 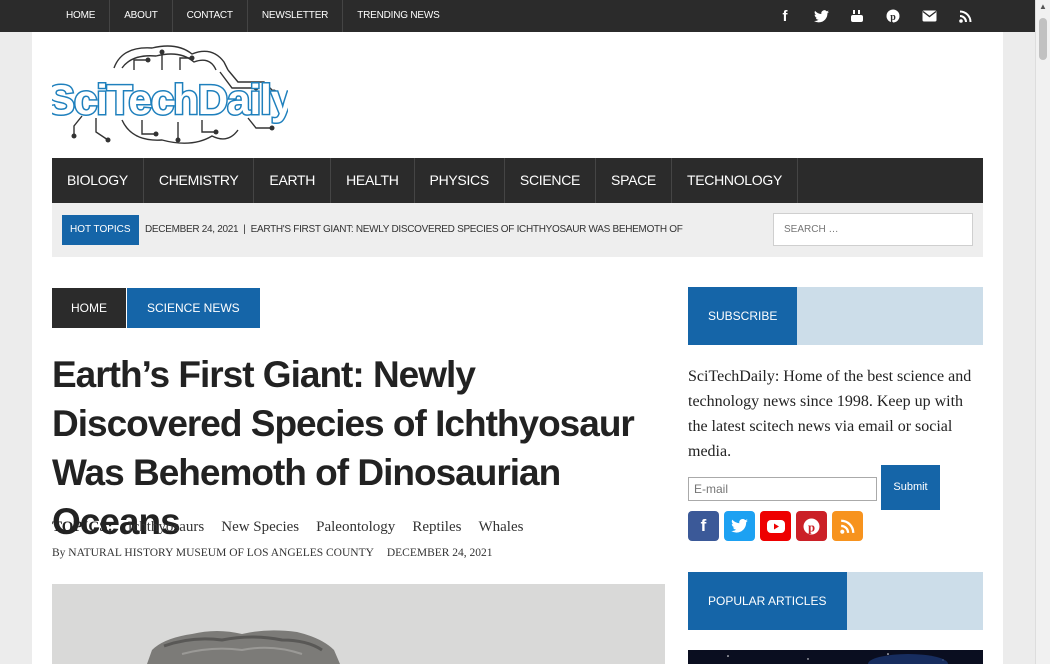 What do you see at coordinates (835, 316) in the screenshot?
I see `subscribe-widget-header: SUBSCRIBE` at bounding box center [835, 316].